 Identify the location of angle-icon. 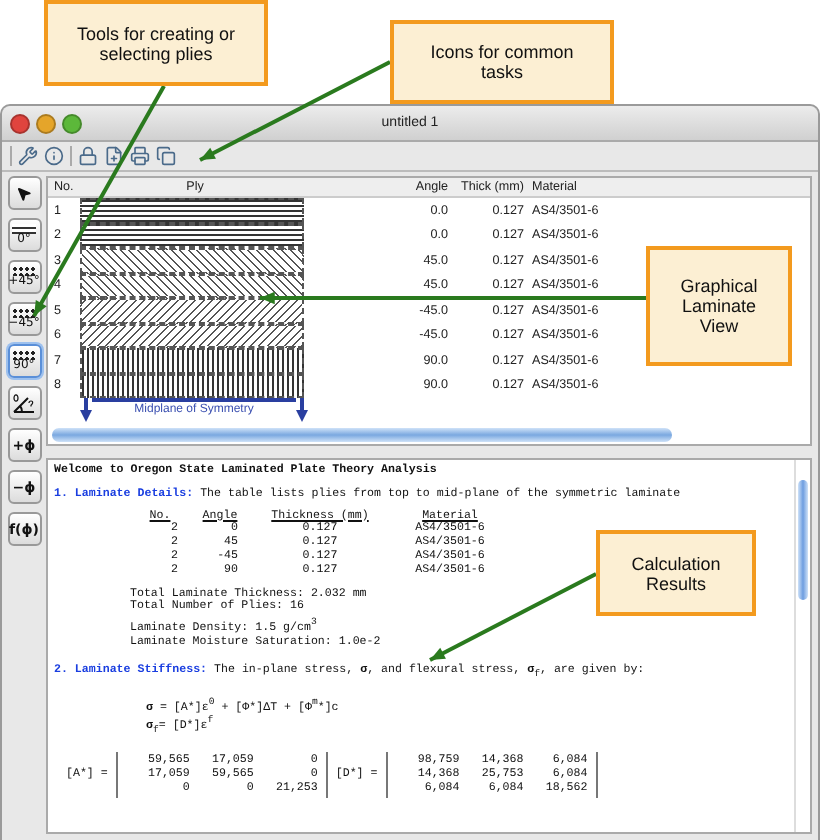
(24, 403).